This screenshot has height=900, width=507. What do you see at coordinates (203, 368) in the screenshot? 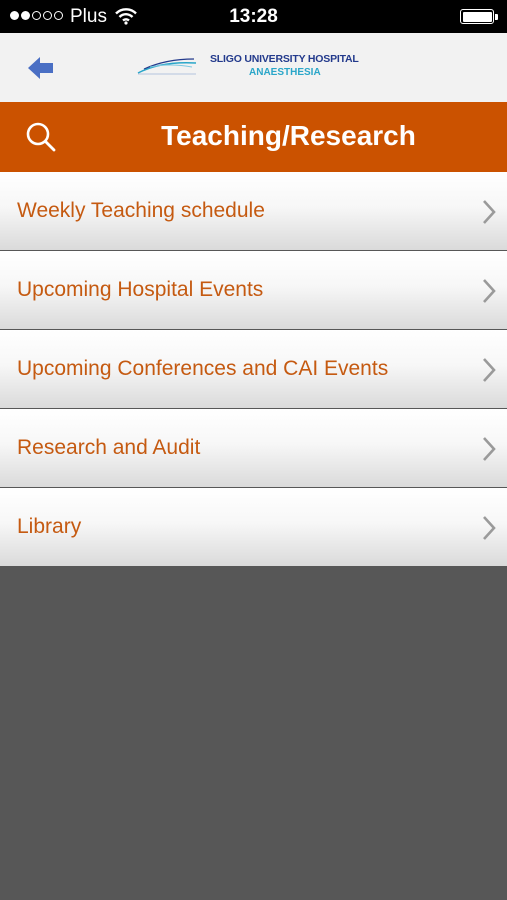
I see `menu-item-label: Upcoming Conferences and CAI Events` at bounding box center [203, 368].